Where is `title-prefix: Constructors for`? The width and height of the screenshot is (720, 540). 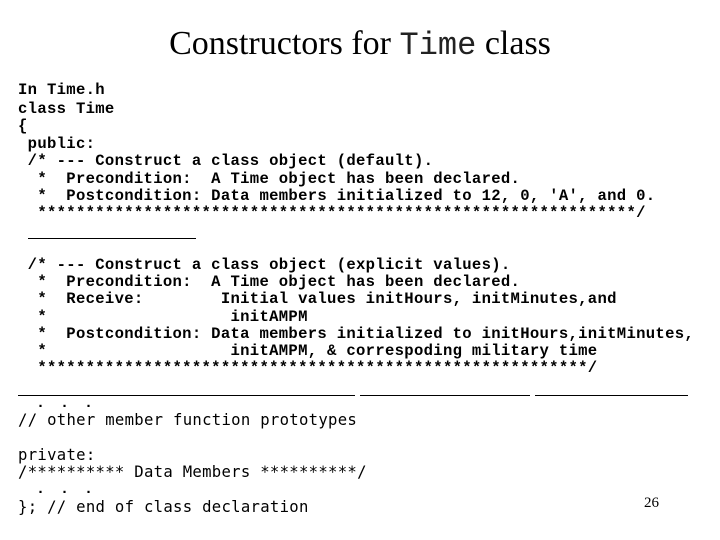 title-prefix: Constructors for is located at coordinates (284, 43).